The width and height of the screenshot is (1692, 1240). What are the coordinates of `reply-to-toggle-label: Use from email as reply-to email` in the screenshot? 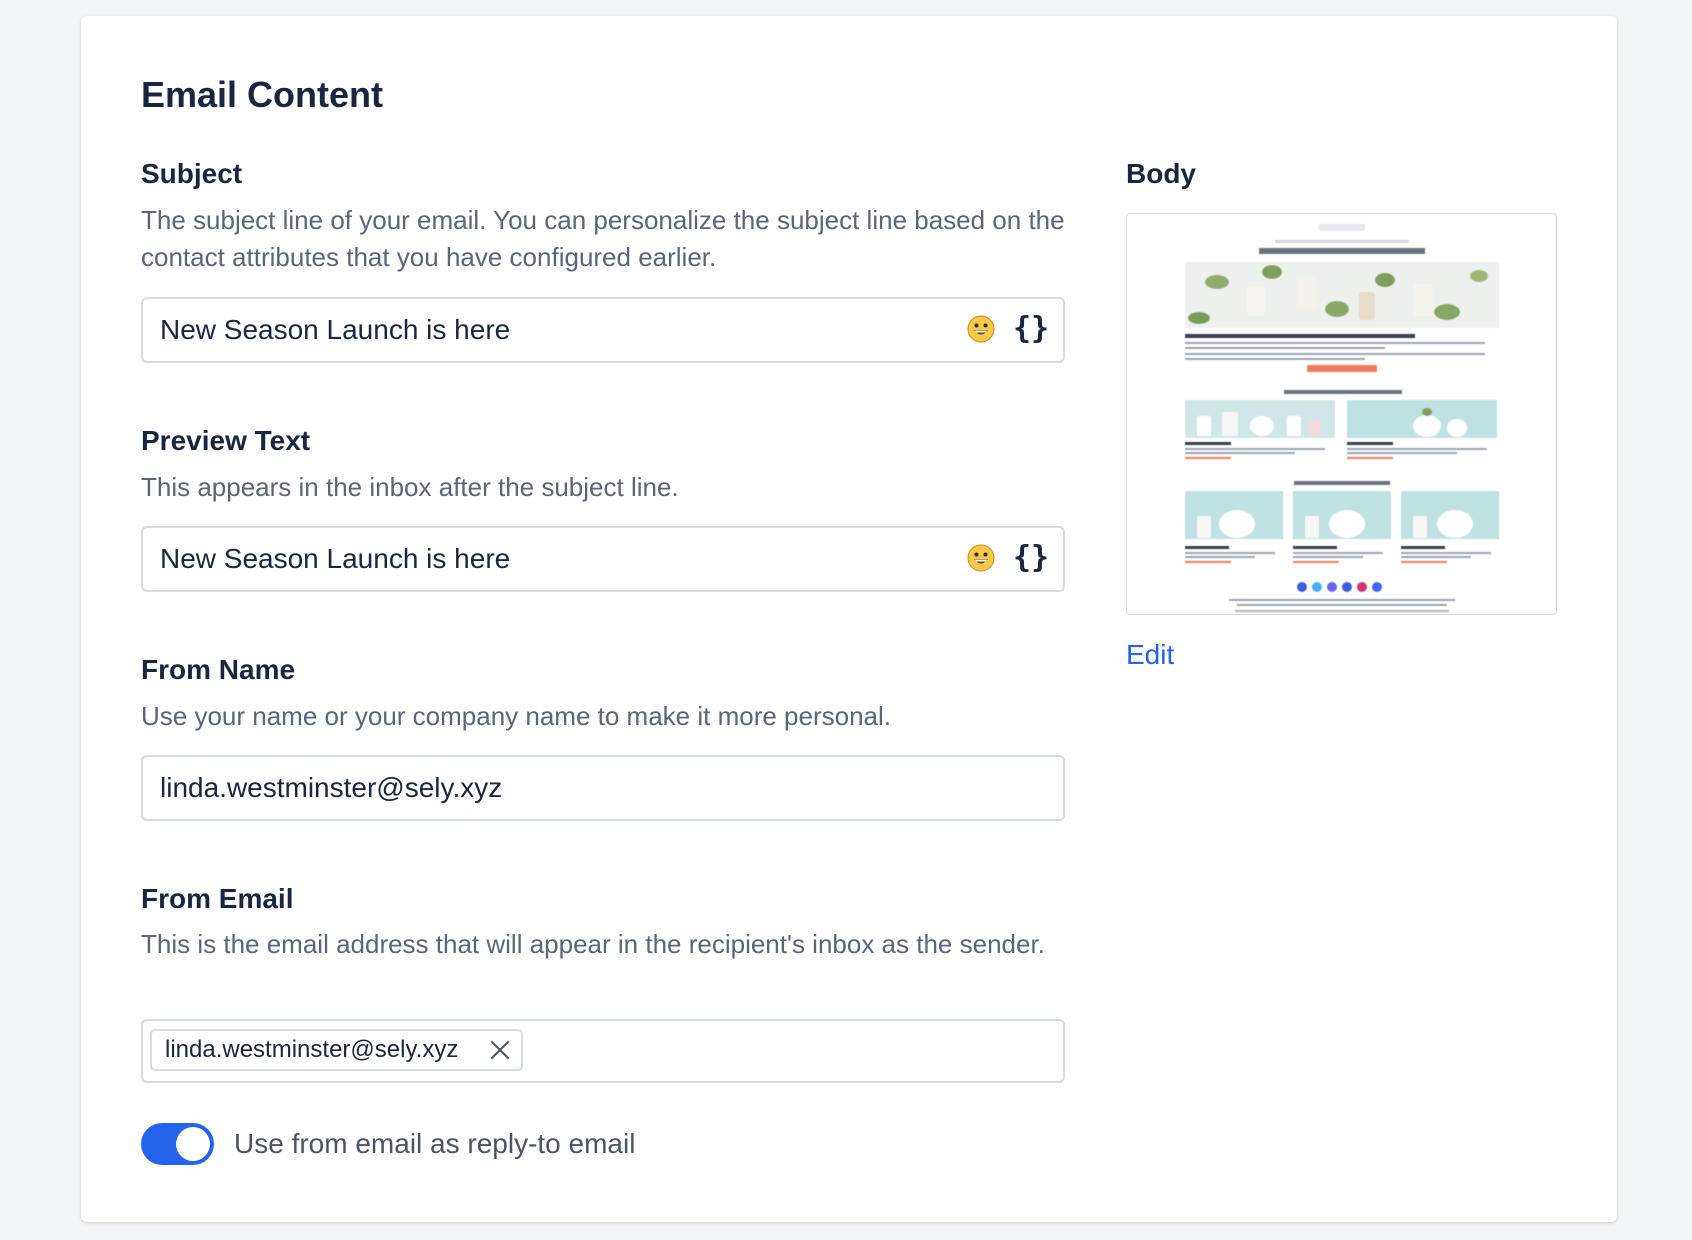 It's located at (435, 1143).